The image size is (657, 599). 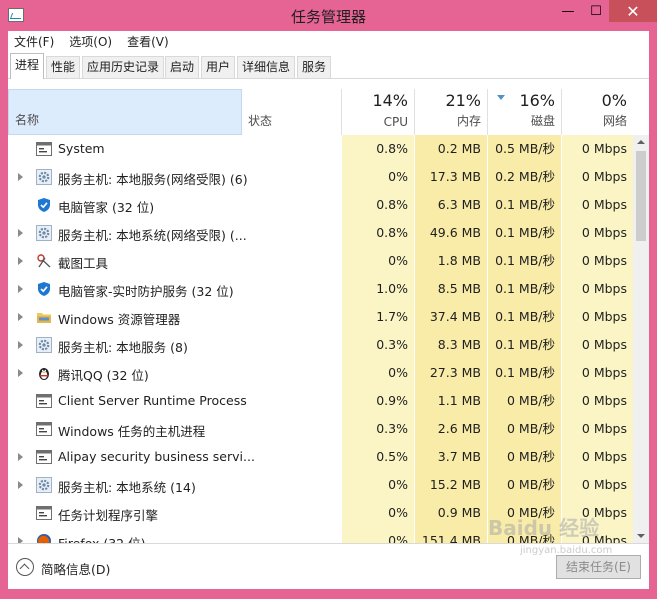 I want to click on tab-performance: 性能, so click(x=63, y=67).